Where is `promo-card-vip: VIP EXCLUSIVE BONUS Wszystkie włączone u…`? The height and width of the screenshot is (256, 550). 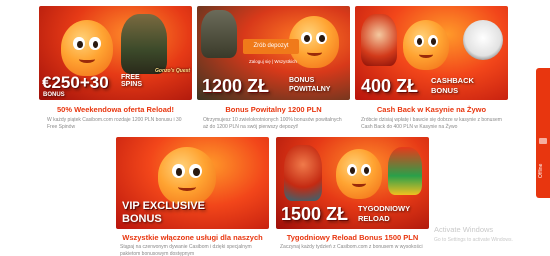
promo-card-vip: VIP EXCLUSIVE BONUS Wszystkie włączone u… is located at coordinates (192, 196).